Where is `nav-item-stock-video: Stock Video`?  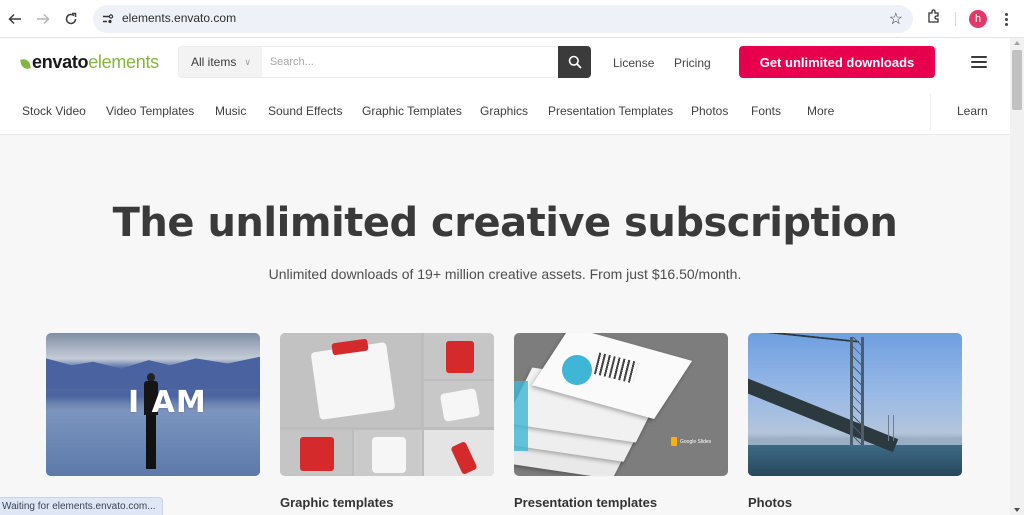 nav-item-stock-video: Stock Video is located at coordinates (54, 111).